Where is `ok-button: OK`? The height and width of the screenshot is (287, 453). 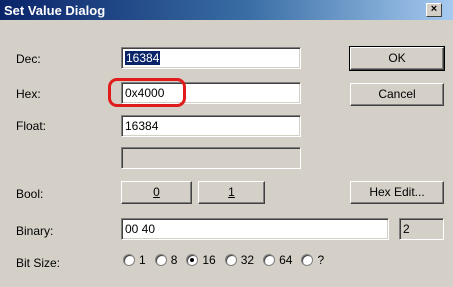 ok-button: OK is located at coordinates (397, 58).